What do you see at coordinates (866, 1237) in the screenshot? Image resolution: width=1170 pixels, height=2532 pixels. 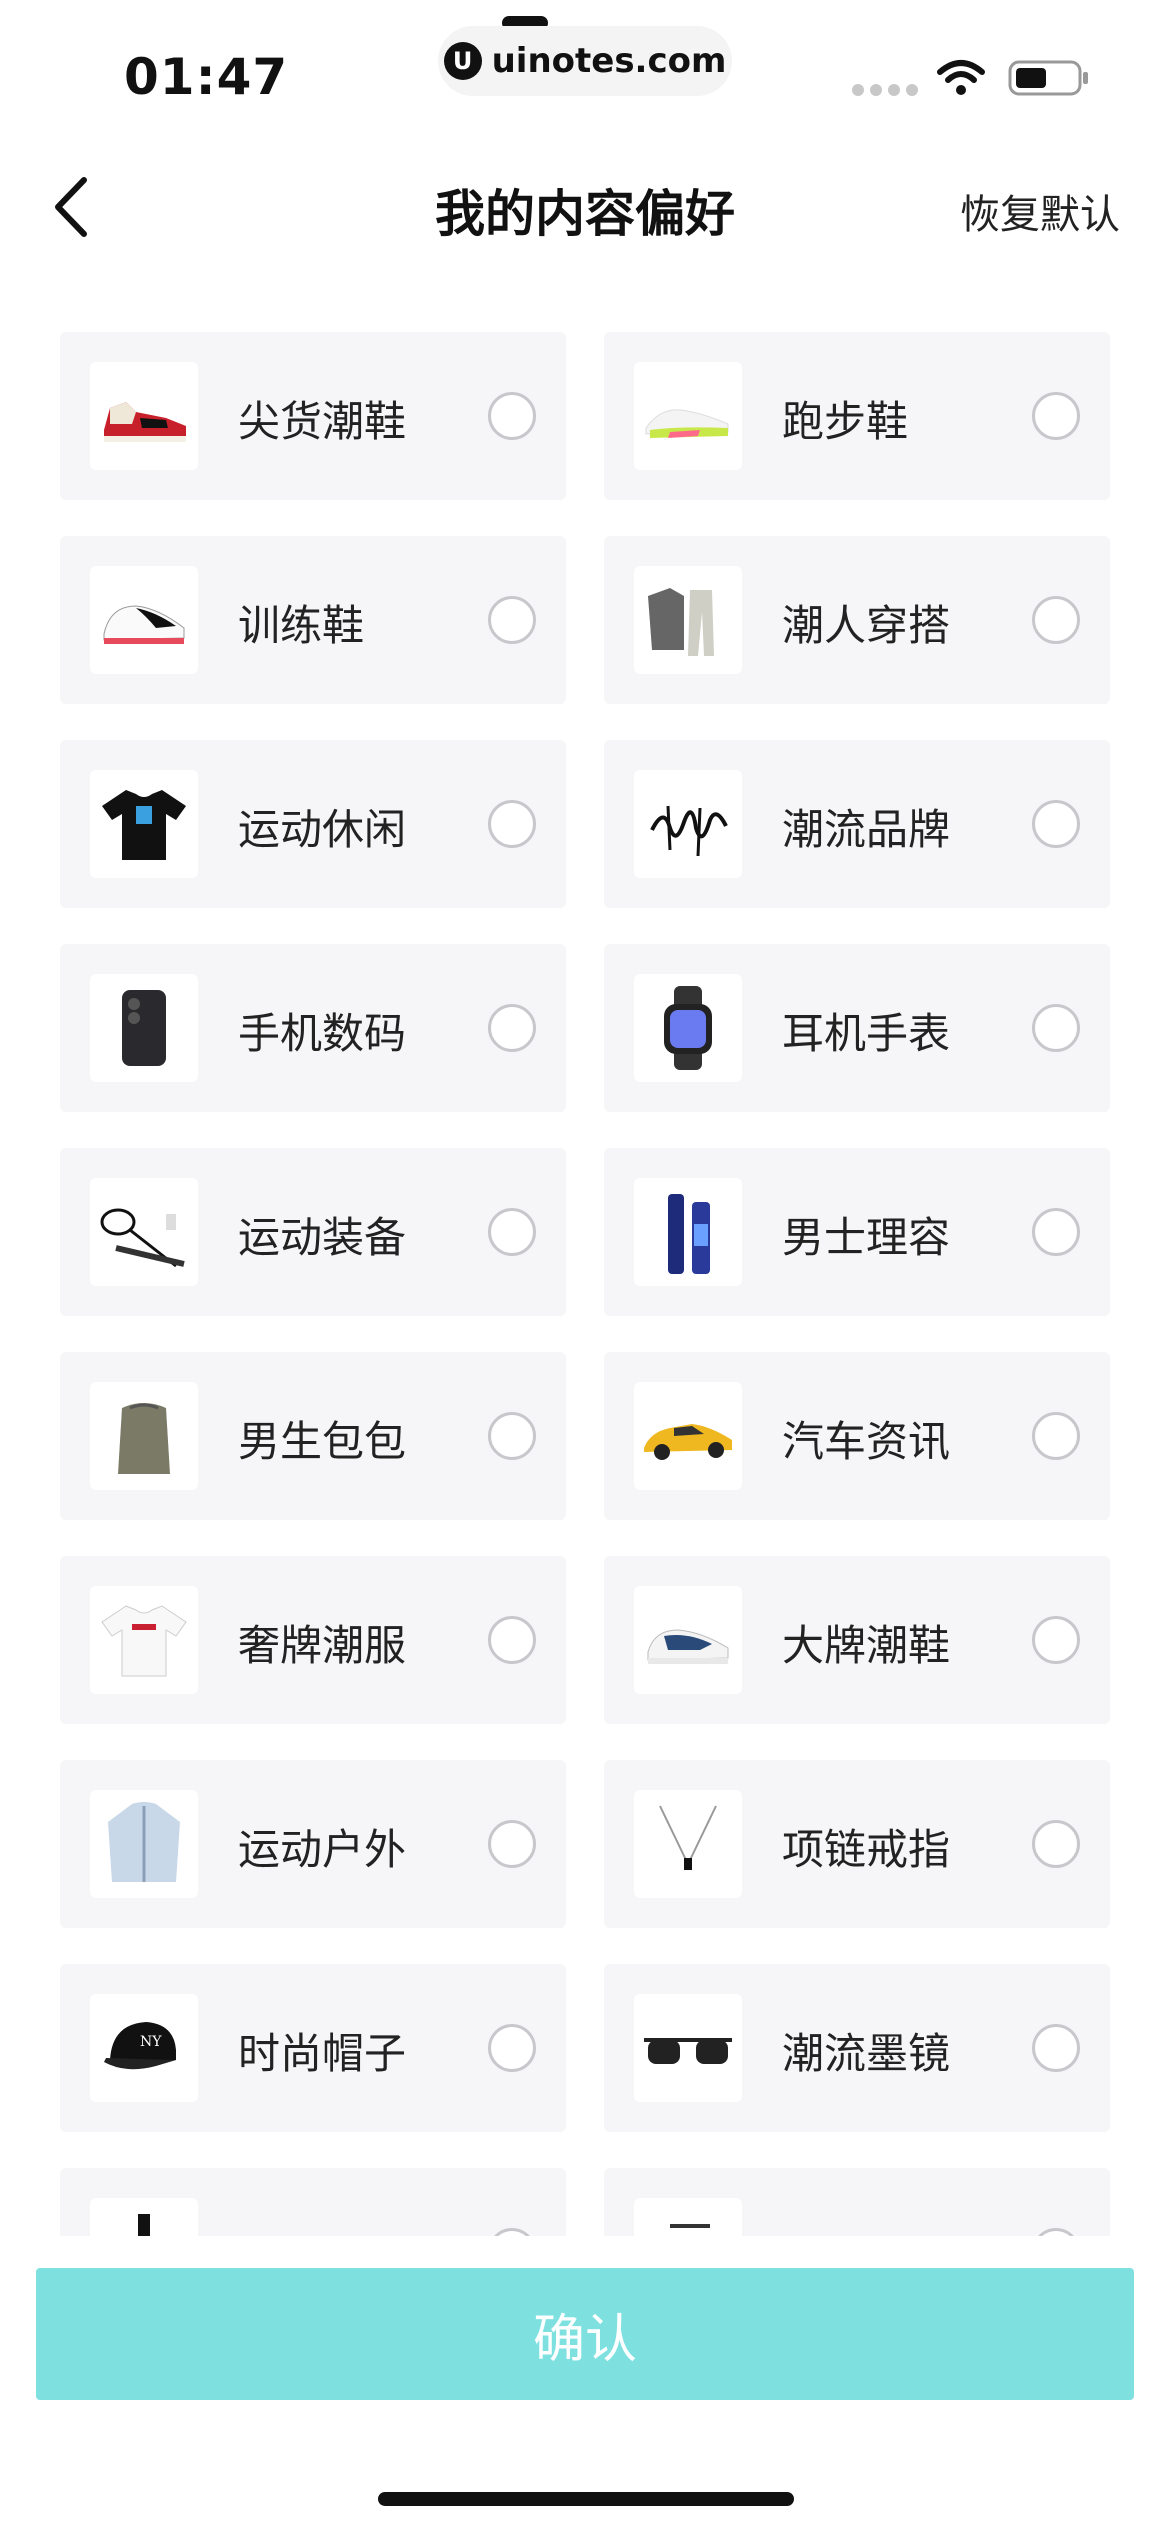 I see `card-label: 男士理容` at bounding box center [866, 1237].